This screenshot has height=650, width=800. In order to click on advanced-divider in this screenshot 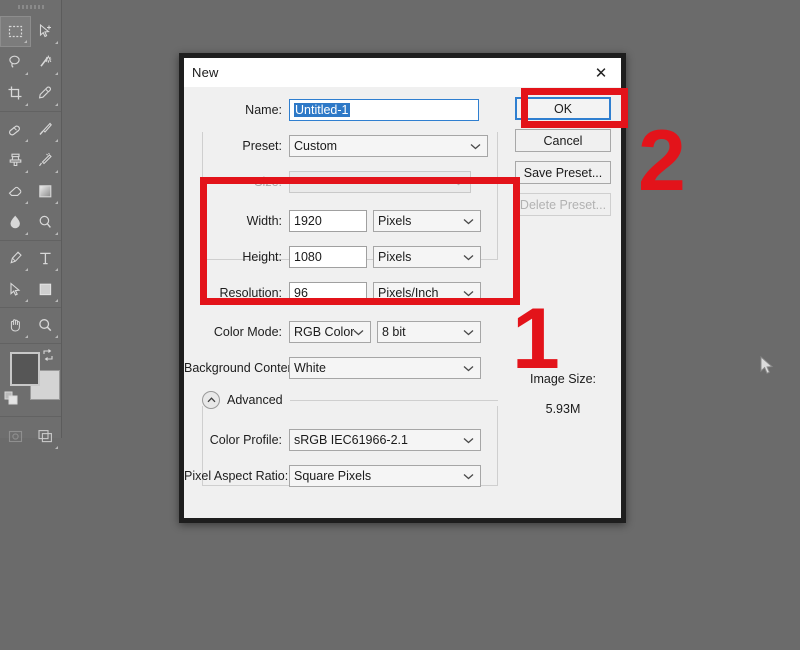, I will do `click(393, 400)`.